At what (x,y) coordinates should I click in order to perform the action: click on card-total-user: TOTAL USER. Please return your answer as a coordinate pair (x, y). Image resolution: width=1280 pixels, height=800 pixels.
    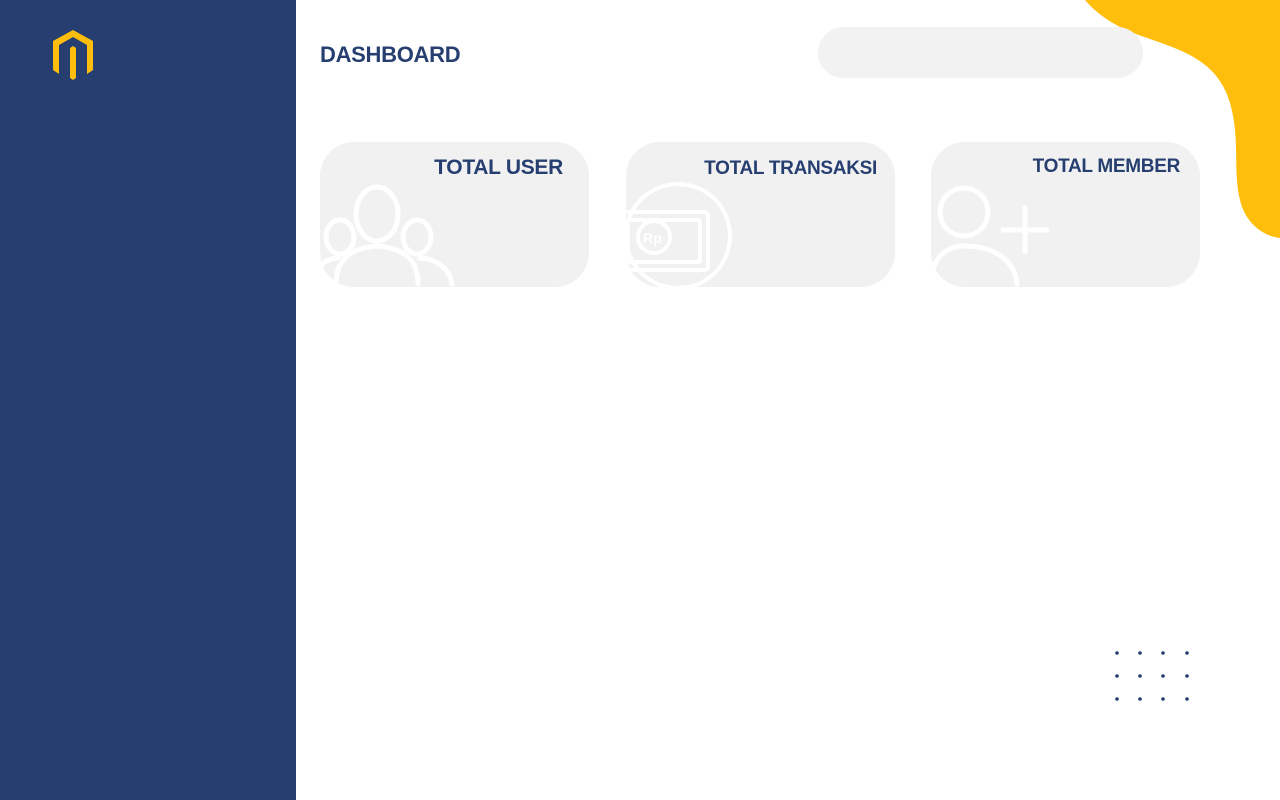
    Looking at the image, I should click on (454, 214).